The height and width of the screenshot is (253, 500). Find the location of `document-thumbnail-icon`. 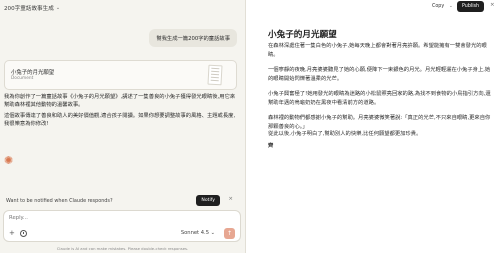

document-thumbnail-icon is located at coordinates (215, 75).